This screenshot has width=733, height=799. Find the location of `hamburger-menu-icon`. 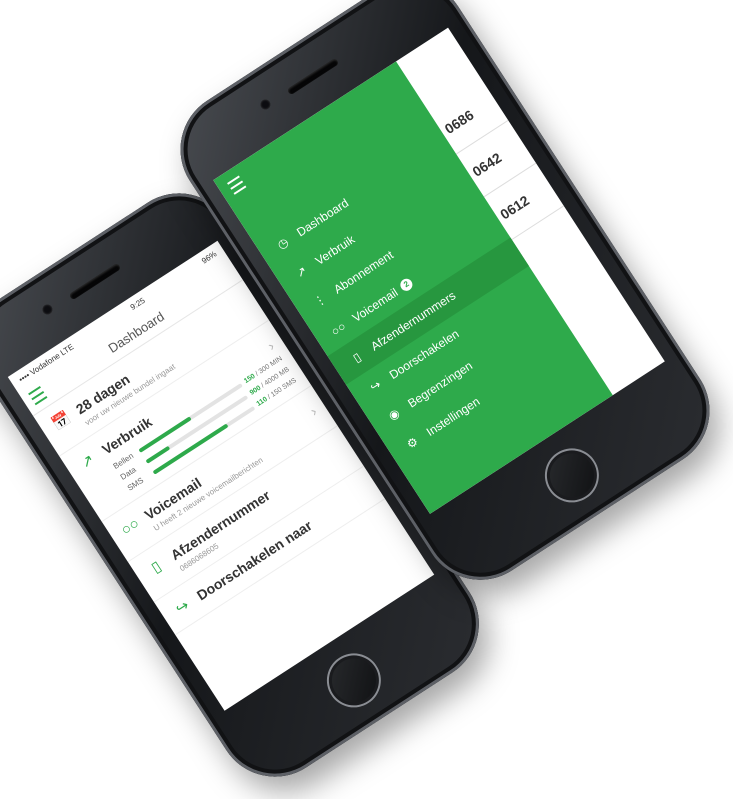

hamburger-menu-icon is located at coordinates (237, 185).